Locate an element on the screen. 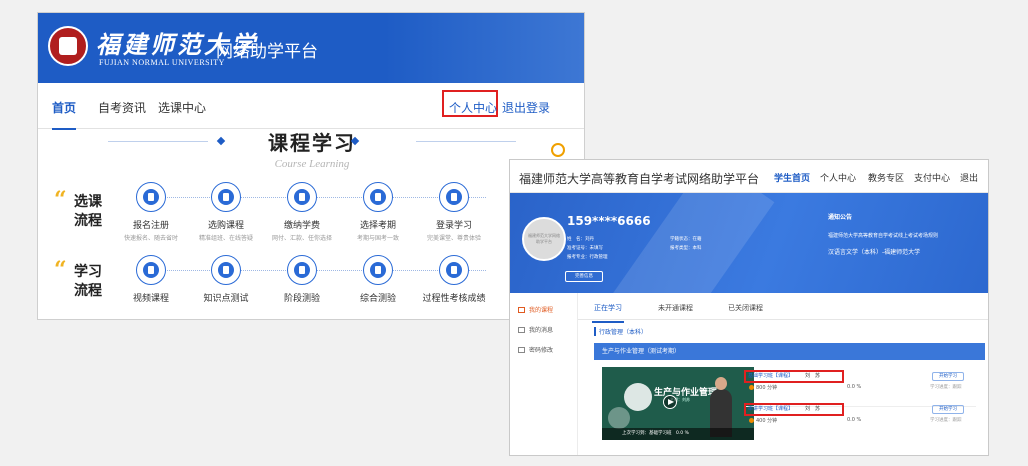 The width and height of the screenshot is (1028, 466). nav-payment: 支付中心 is located at coordinates (932, 177).